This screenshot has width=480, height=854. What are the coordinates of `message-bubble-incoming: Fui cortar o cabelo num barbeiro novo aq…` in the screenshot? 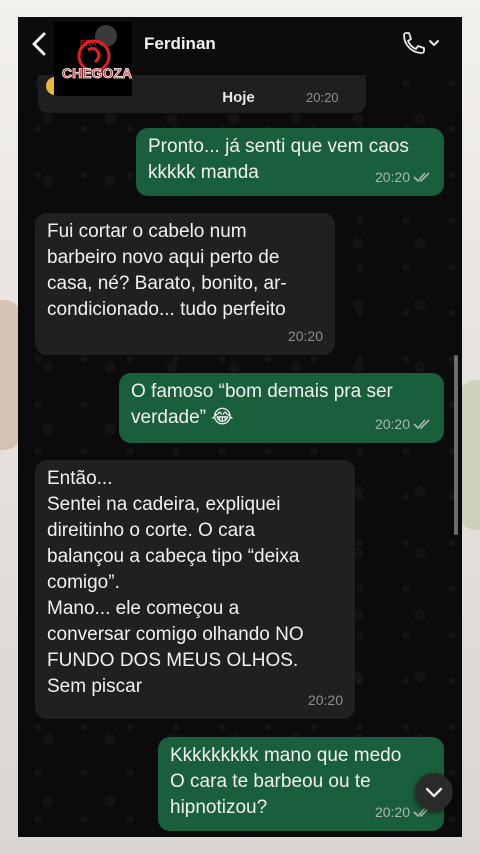 It's located at (185, 284).